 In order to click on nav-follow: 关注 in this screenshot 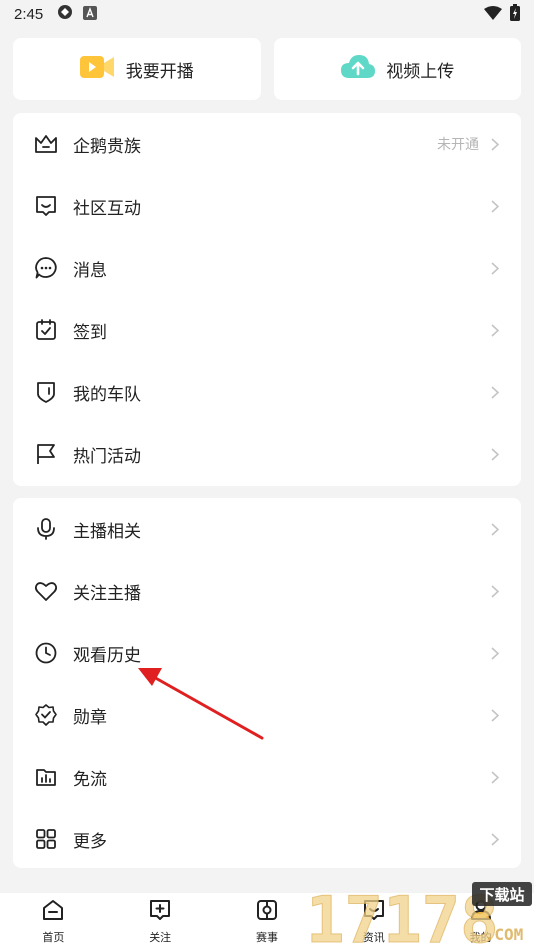, I will do `click(160, 921)`.